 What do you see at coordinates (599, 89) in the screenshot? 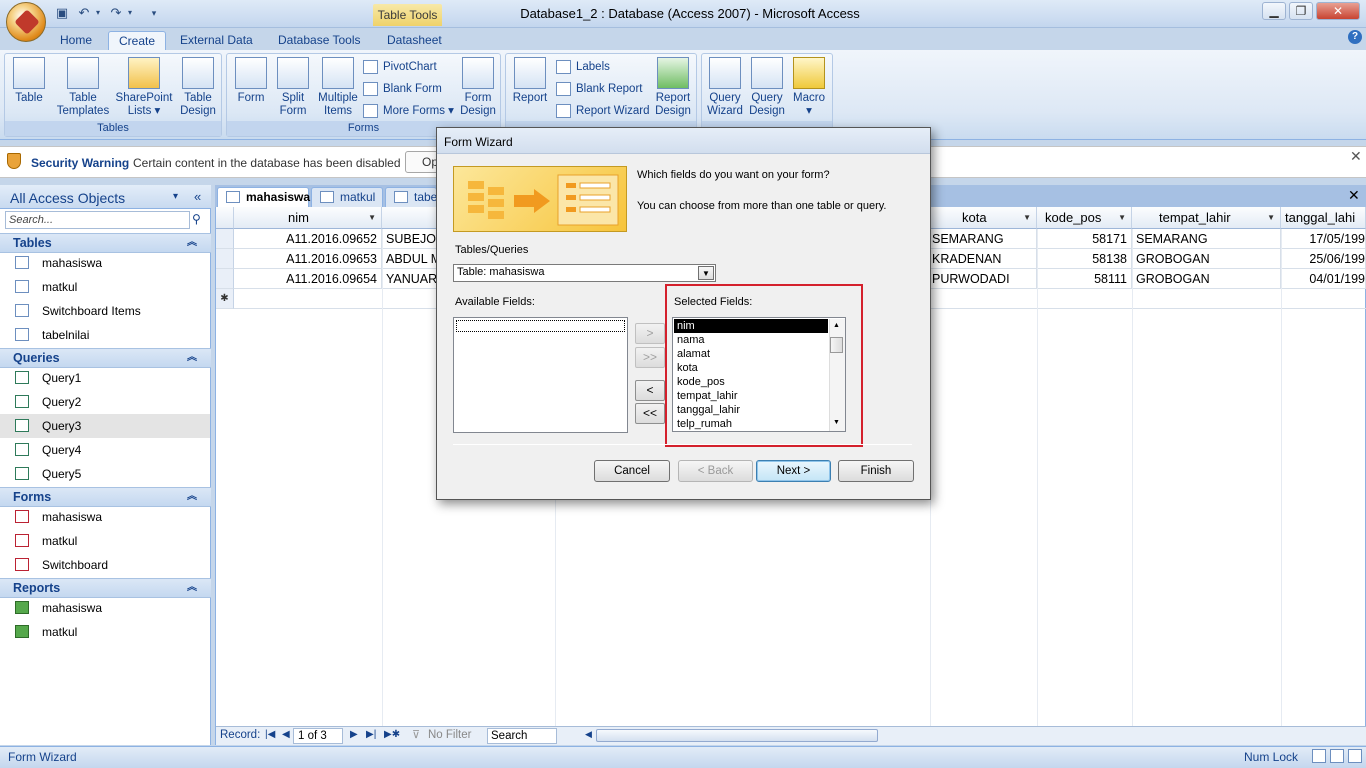
I see `blank-report-button: Blank Report` at bounding box center [599, 89].